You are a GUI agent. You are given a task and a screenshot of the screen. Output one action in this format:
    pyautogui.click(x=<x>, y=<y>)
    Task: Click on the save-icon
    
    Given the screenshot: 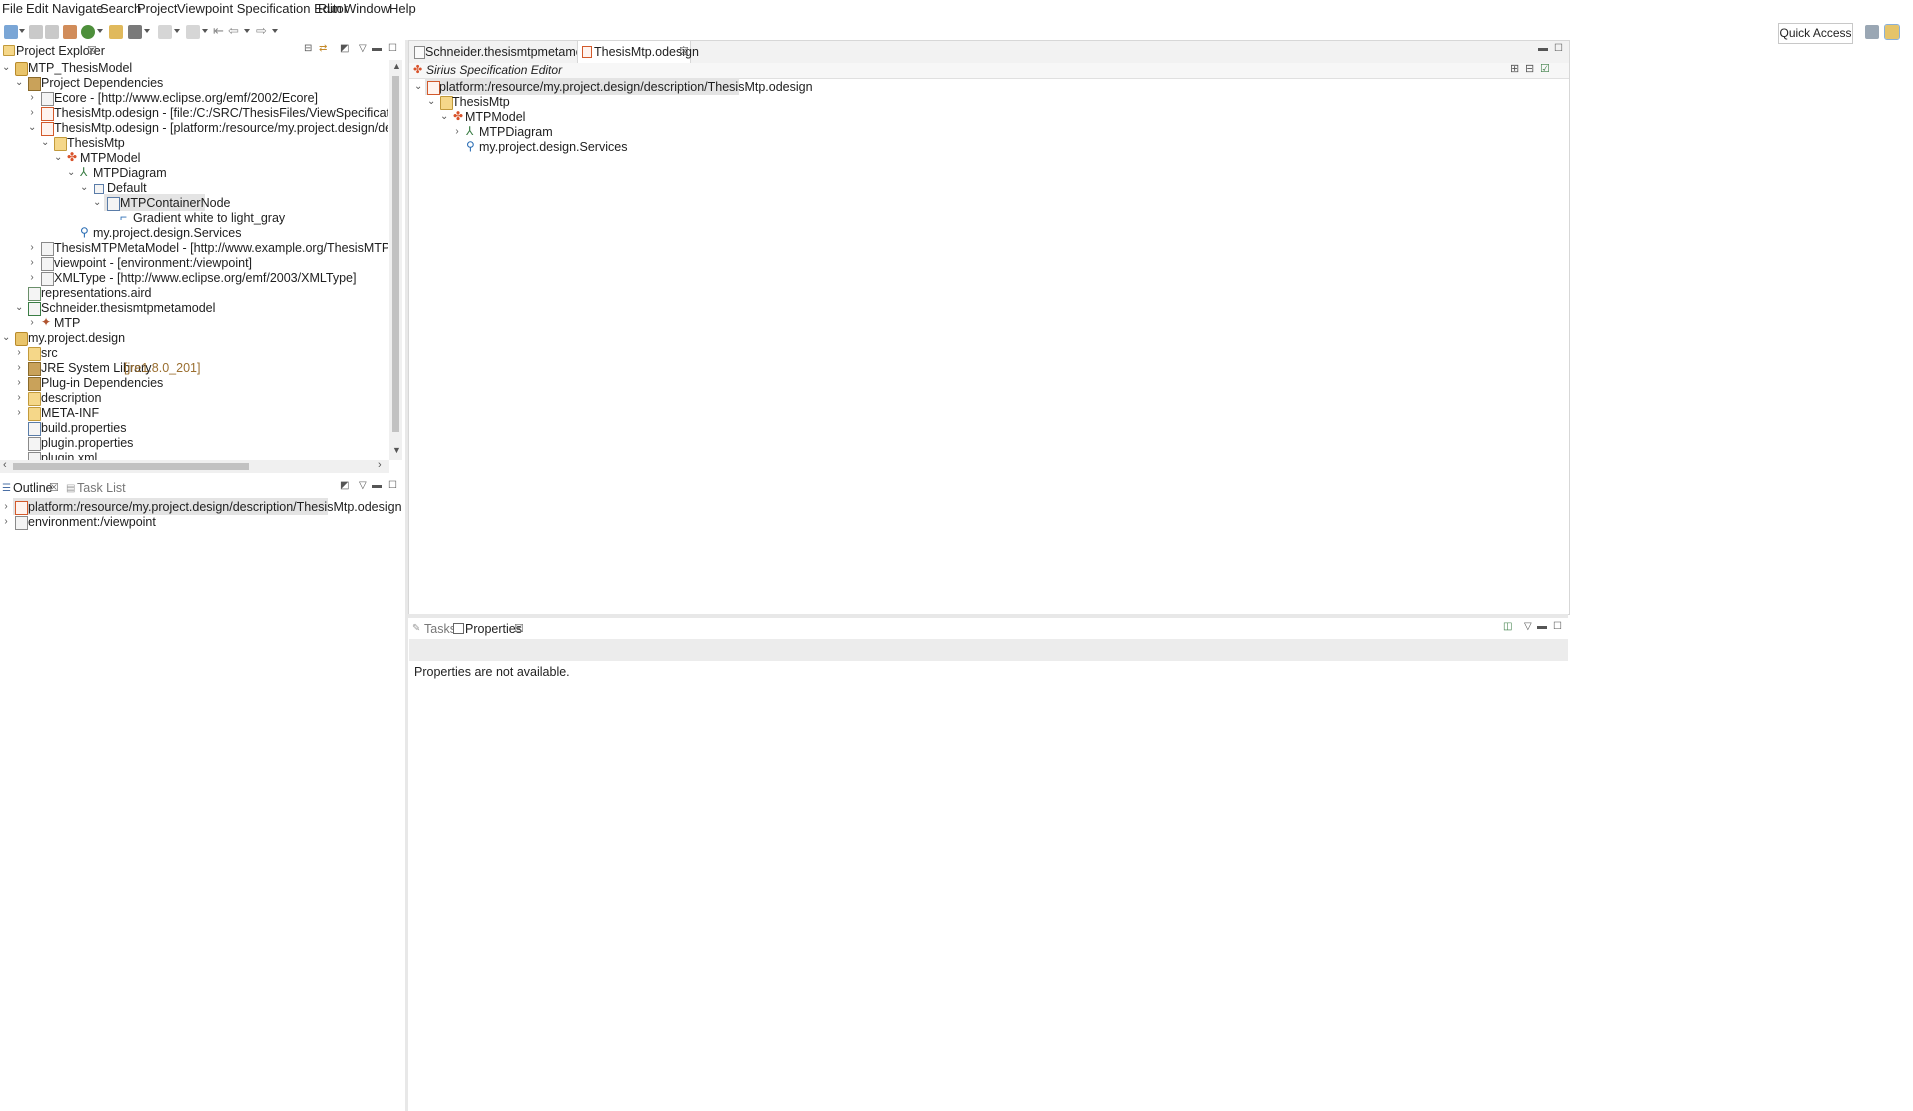 What is the action you would take?
    pyautogui.click(x=36, y=32)
    